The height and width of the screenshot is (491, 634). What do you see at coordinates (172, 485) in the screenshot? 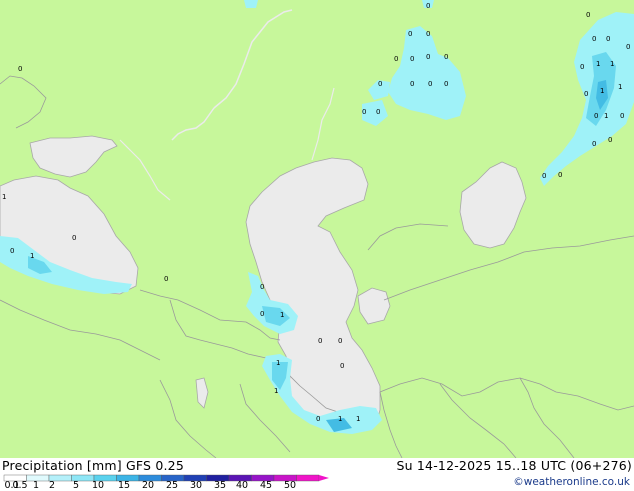
I see `colorbar-tick-label: 25` at bounding box center [172, 485].